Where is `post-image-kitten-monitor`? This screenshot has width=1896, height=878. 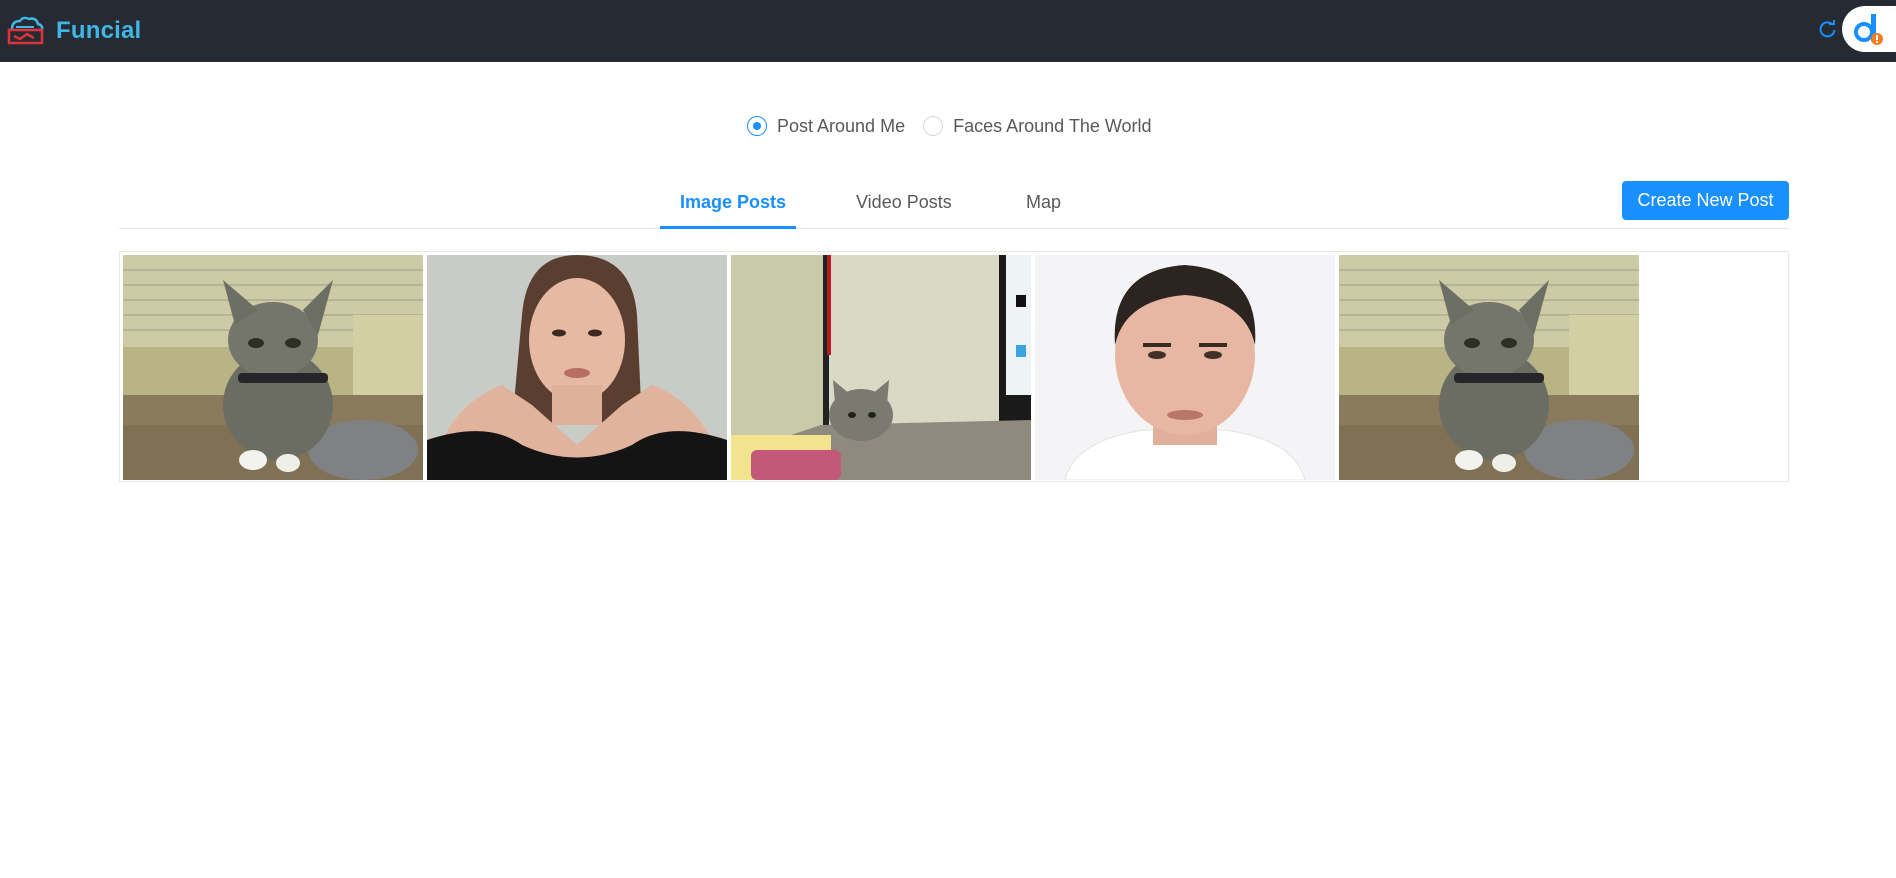
post-image-kitten-monitor is located at coordinates (881, 367).